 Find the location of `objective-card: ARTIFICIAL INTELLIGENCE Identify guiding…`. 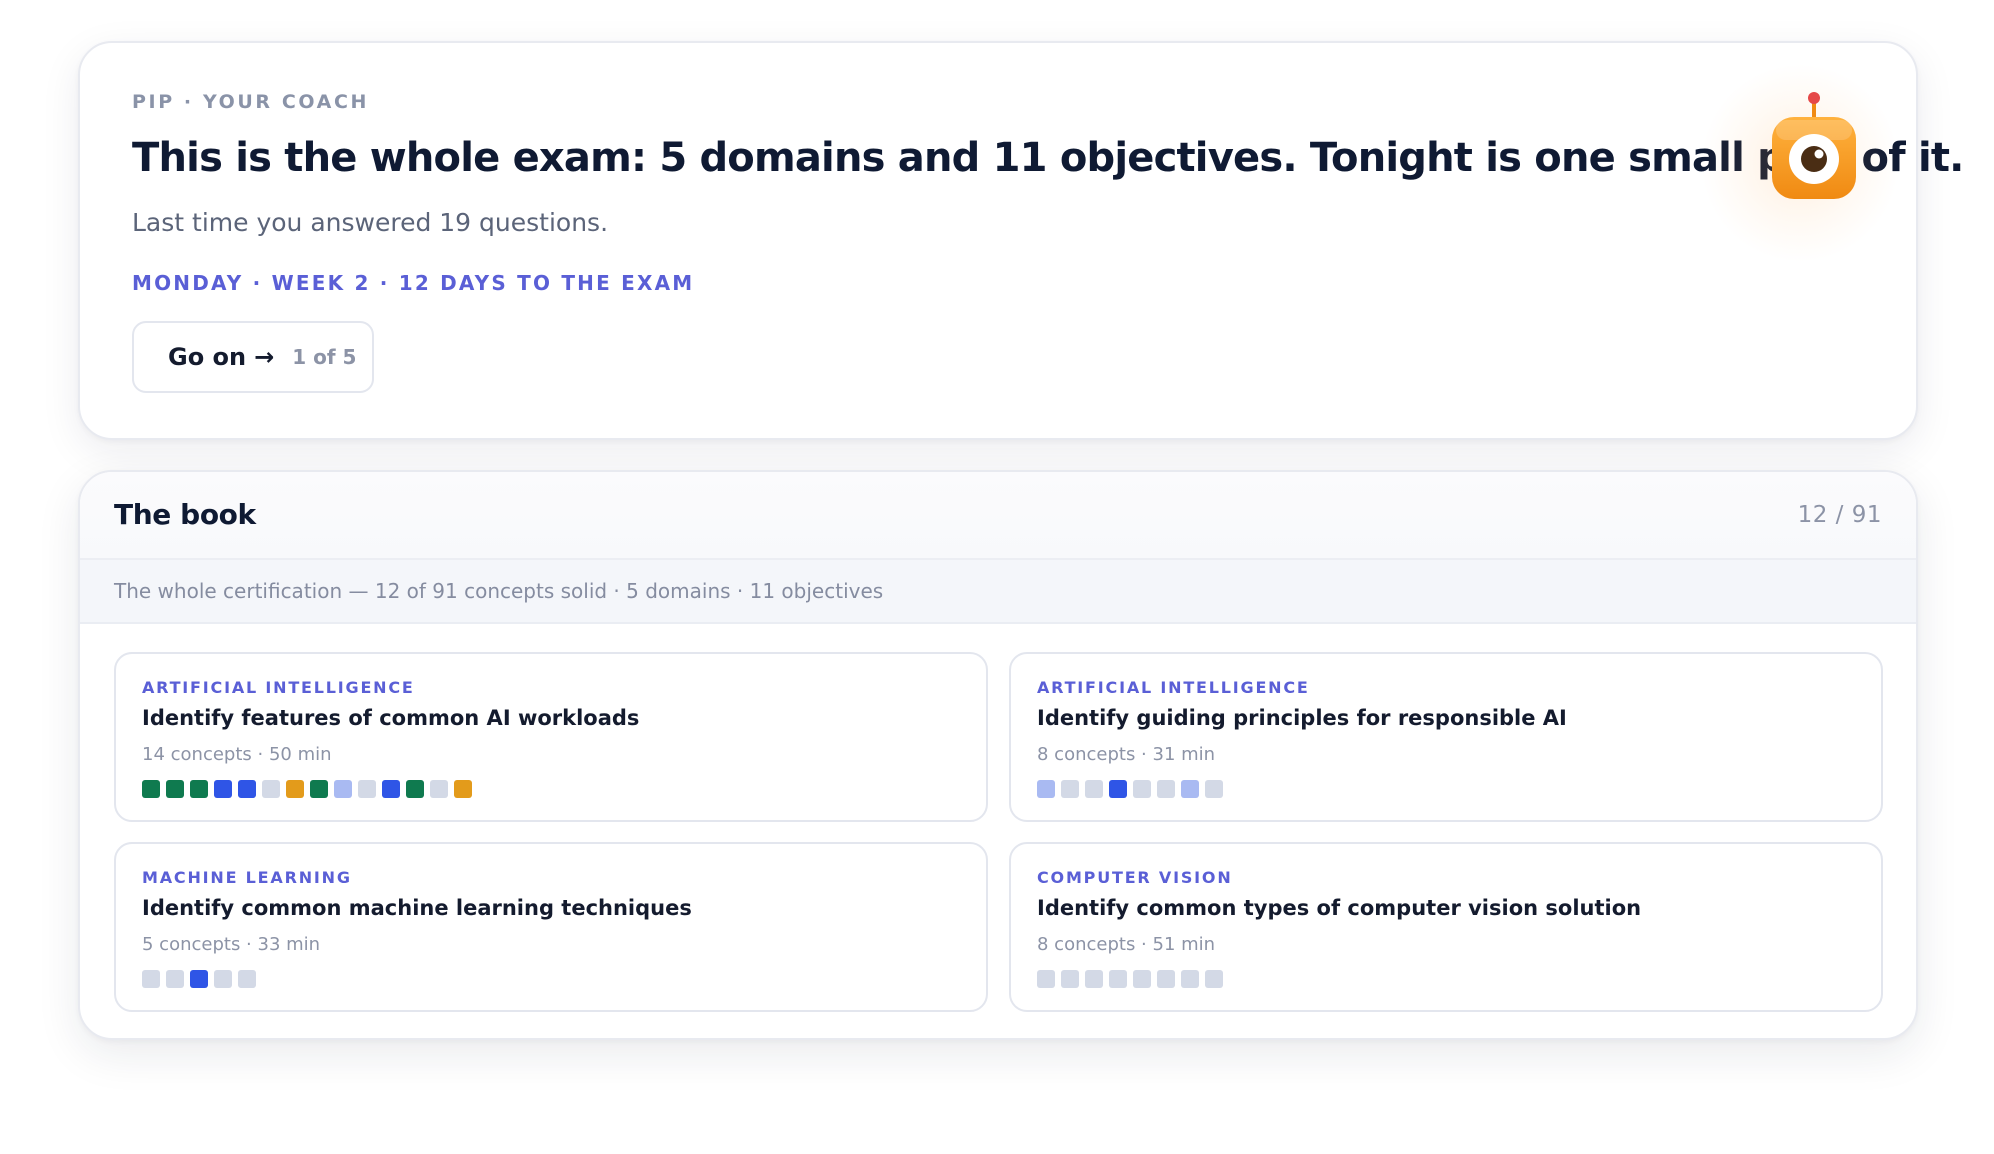

objective-card: ARTIFICIAL INTELLIGENCE Identify guiding… is located at coordinates (1446, 737).